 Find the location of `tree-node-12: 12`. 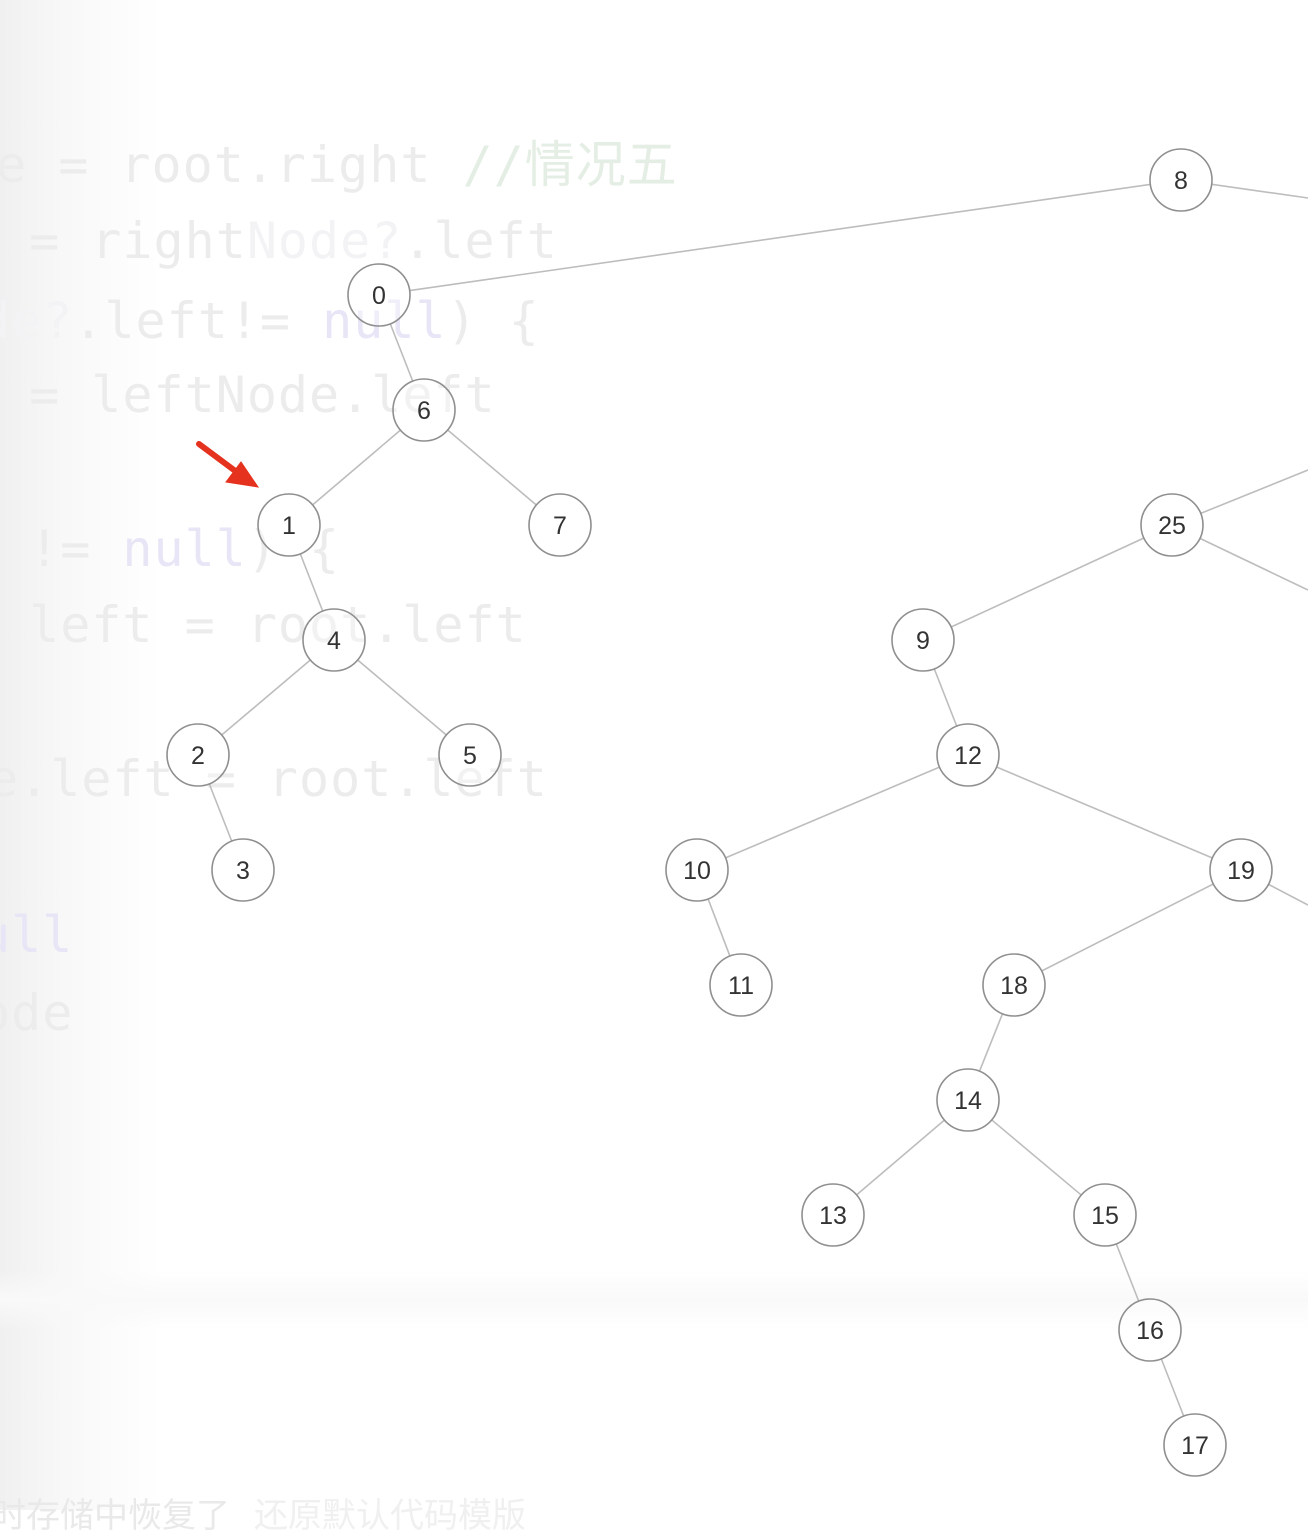

tree-node-12: 12 is located at coordinates (968, 755).